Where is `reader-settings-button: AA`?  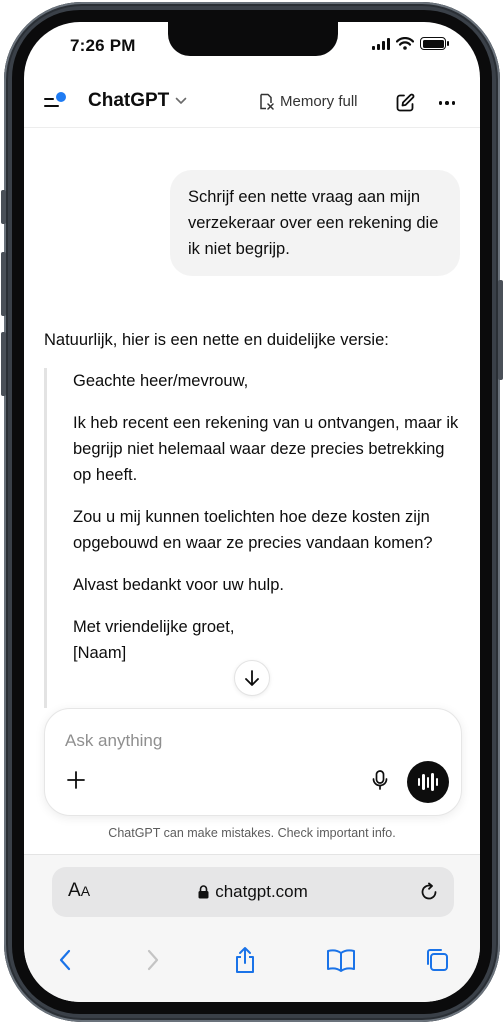
reader-settings-button: AA is located at coordinates (79, 891).